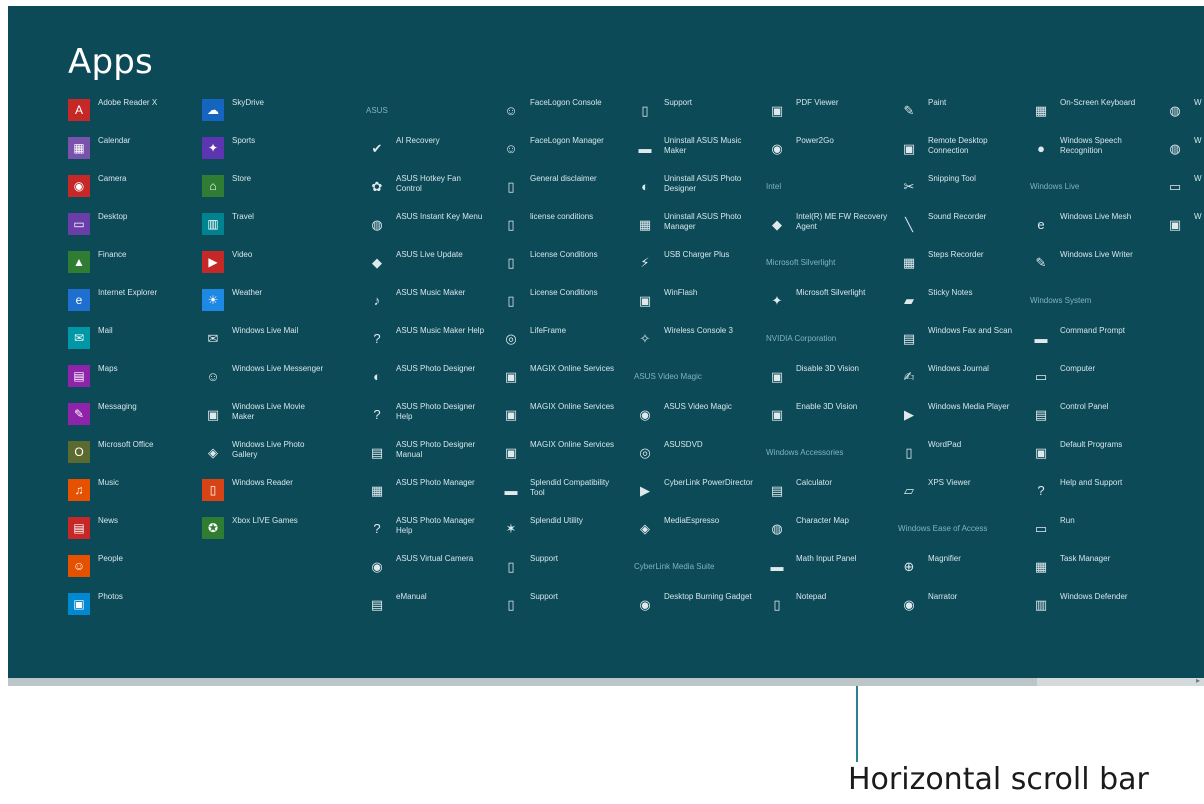  What do you see at coordinates (129, 494) in the screenshot?
I see `app-entry: ♫ Music` at bounding box center [129, 494].